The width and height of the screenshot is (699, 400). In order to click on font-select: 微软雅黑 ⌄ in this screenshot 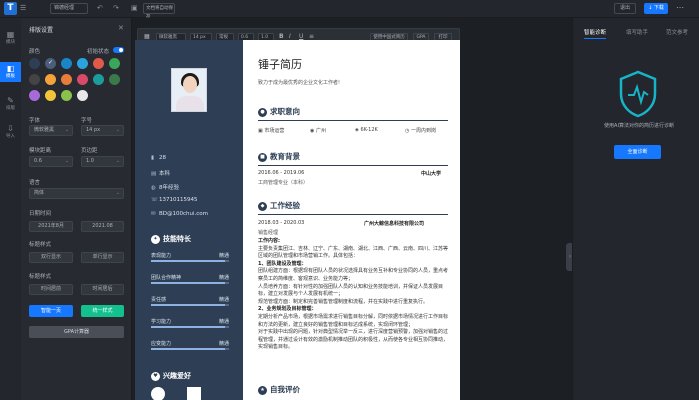, I will do `click(51, 130)`.